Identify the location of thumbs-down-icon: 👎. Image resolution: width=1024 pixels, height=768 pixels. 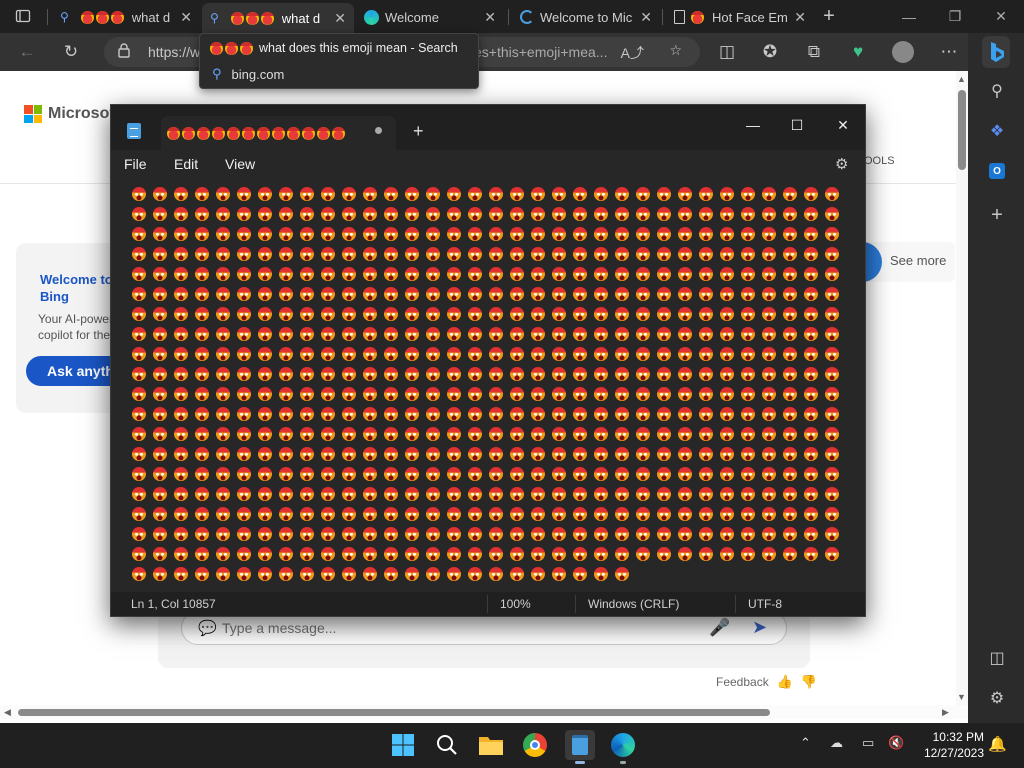
(809, 682).